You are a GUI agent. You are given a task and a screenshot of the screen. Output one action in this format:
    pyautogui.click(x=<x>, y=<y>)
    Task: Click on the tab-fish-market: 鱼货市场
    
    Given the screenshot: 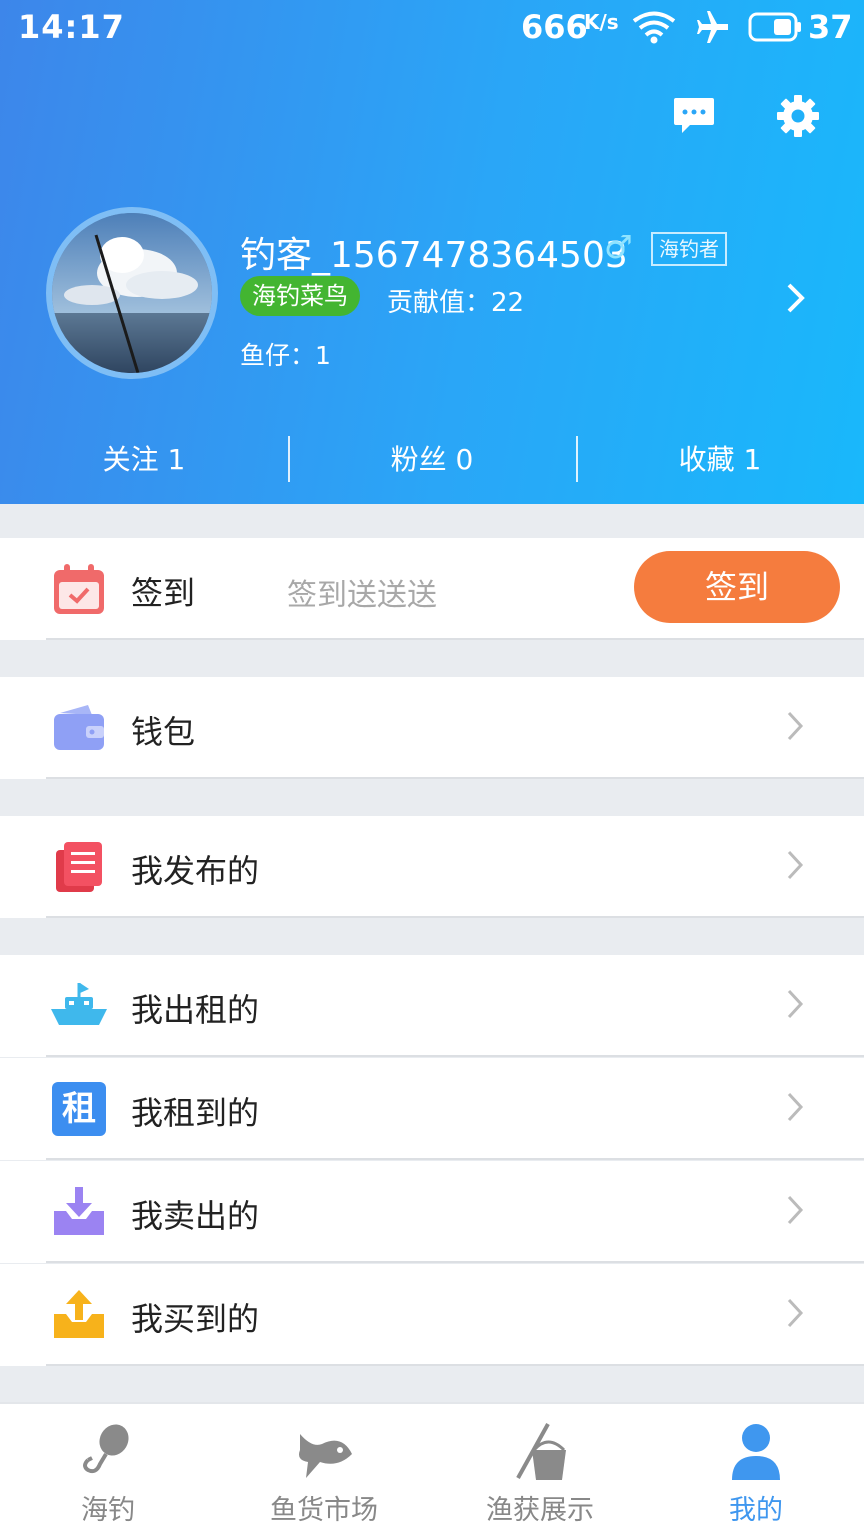 What is the action you would take?
    pyautogui.click(x=324, y=1470)
    